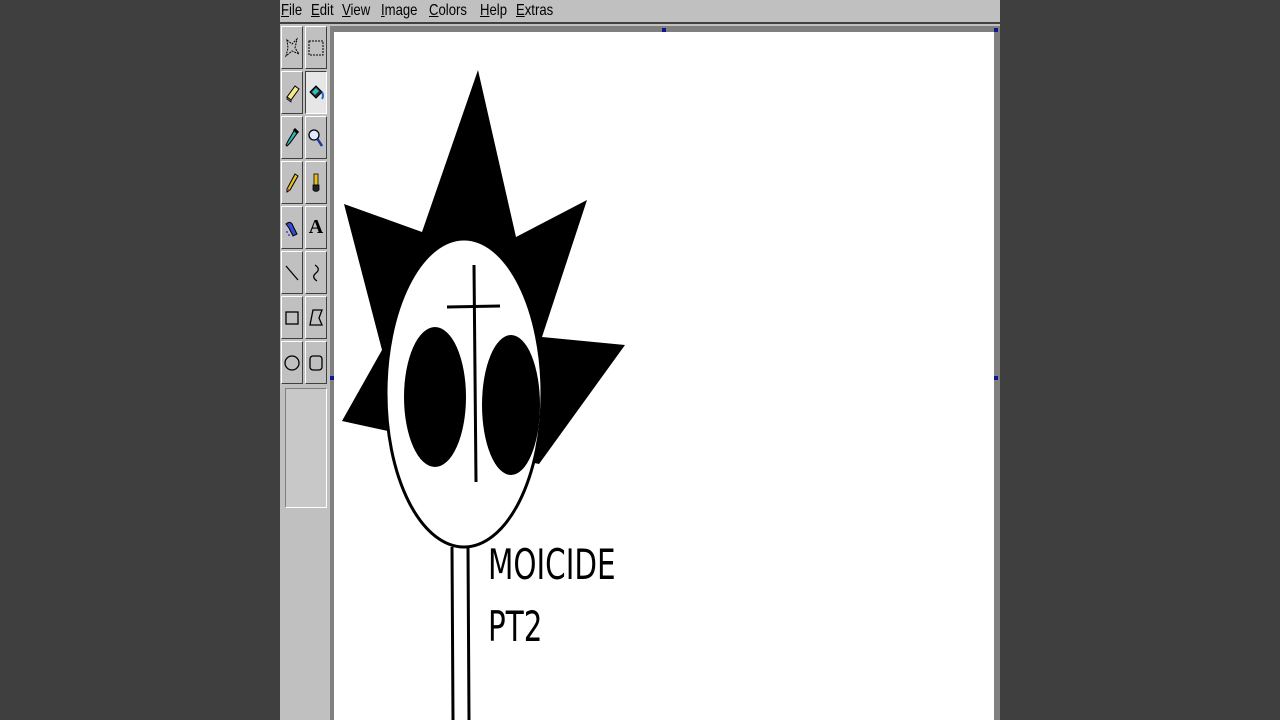 The image size is (1280, 720). Describe the element at coordinates (511, 405) in the screenshot. I see `right-eye-shape` at that location.